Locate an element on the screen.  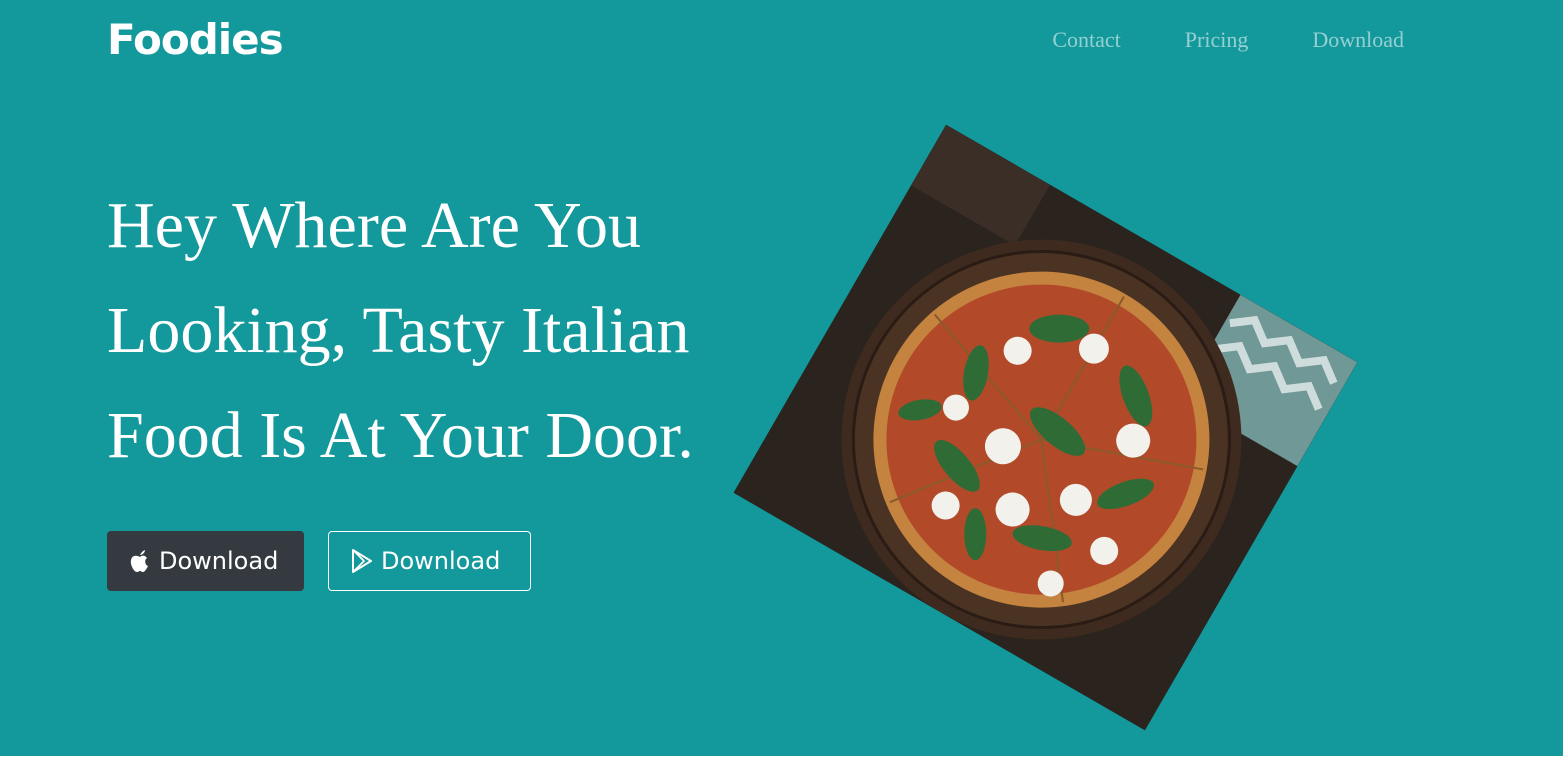
apple-download-label: Download is located at coordinates (219, 561).